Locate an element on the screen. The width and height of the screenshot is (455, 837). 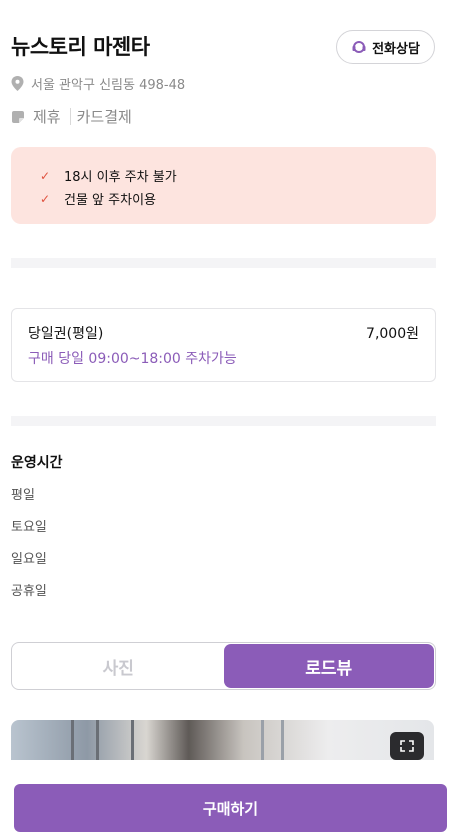
notice-text: 18시 이후 주차 불가 is located at coordinates (120, 177).